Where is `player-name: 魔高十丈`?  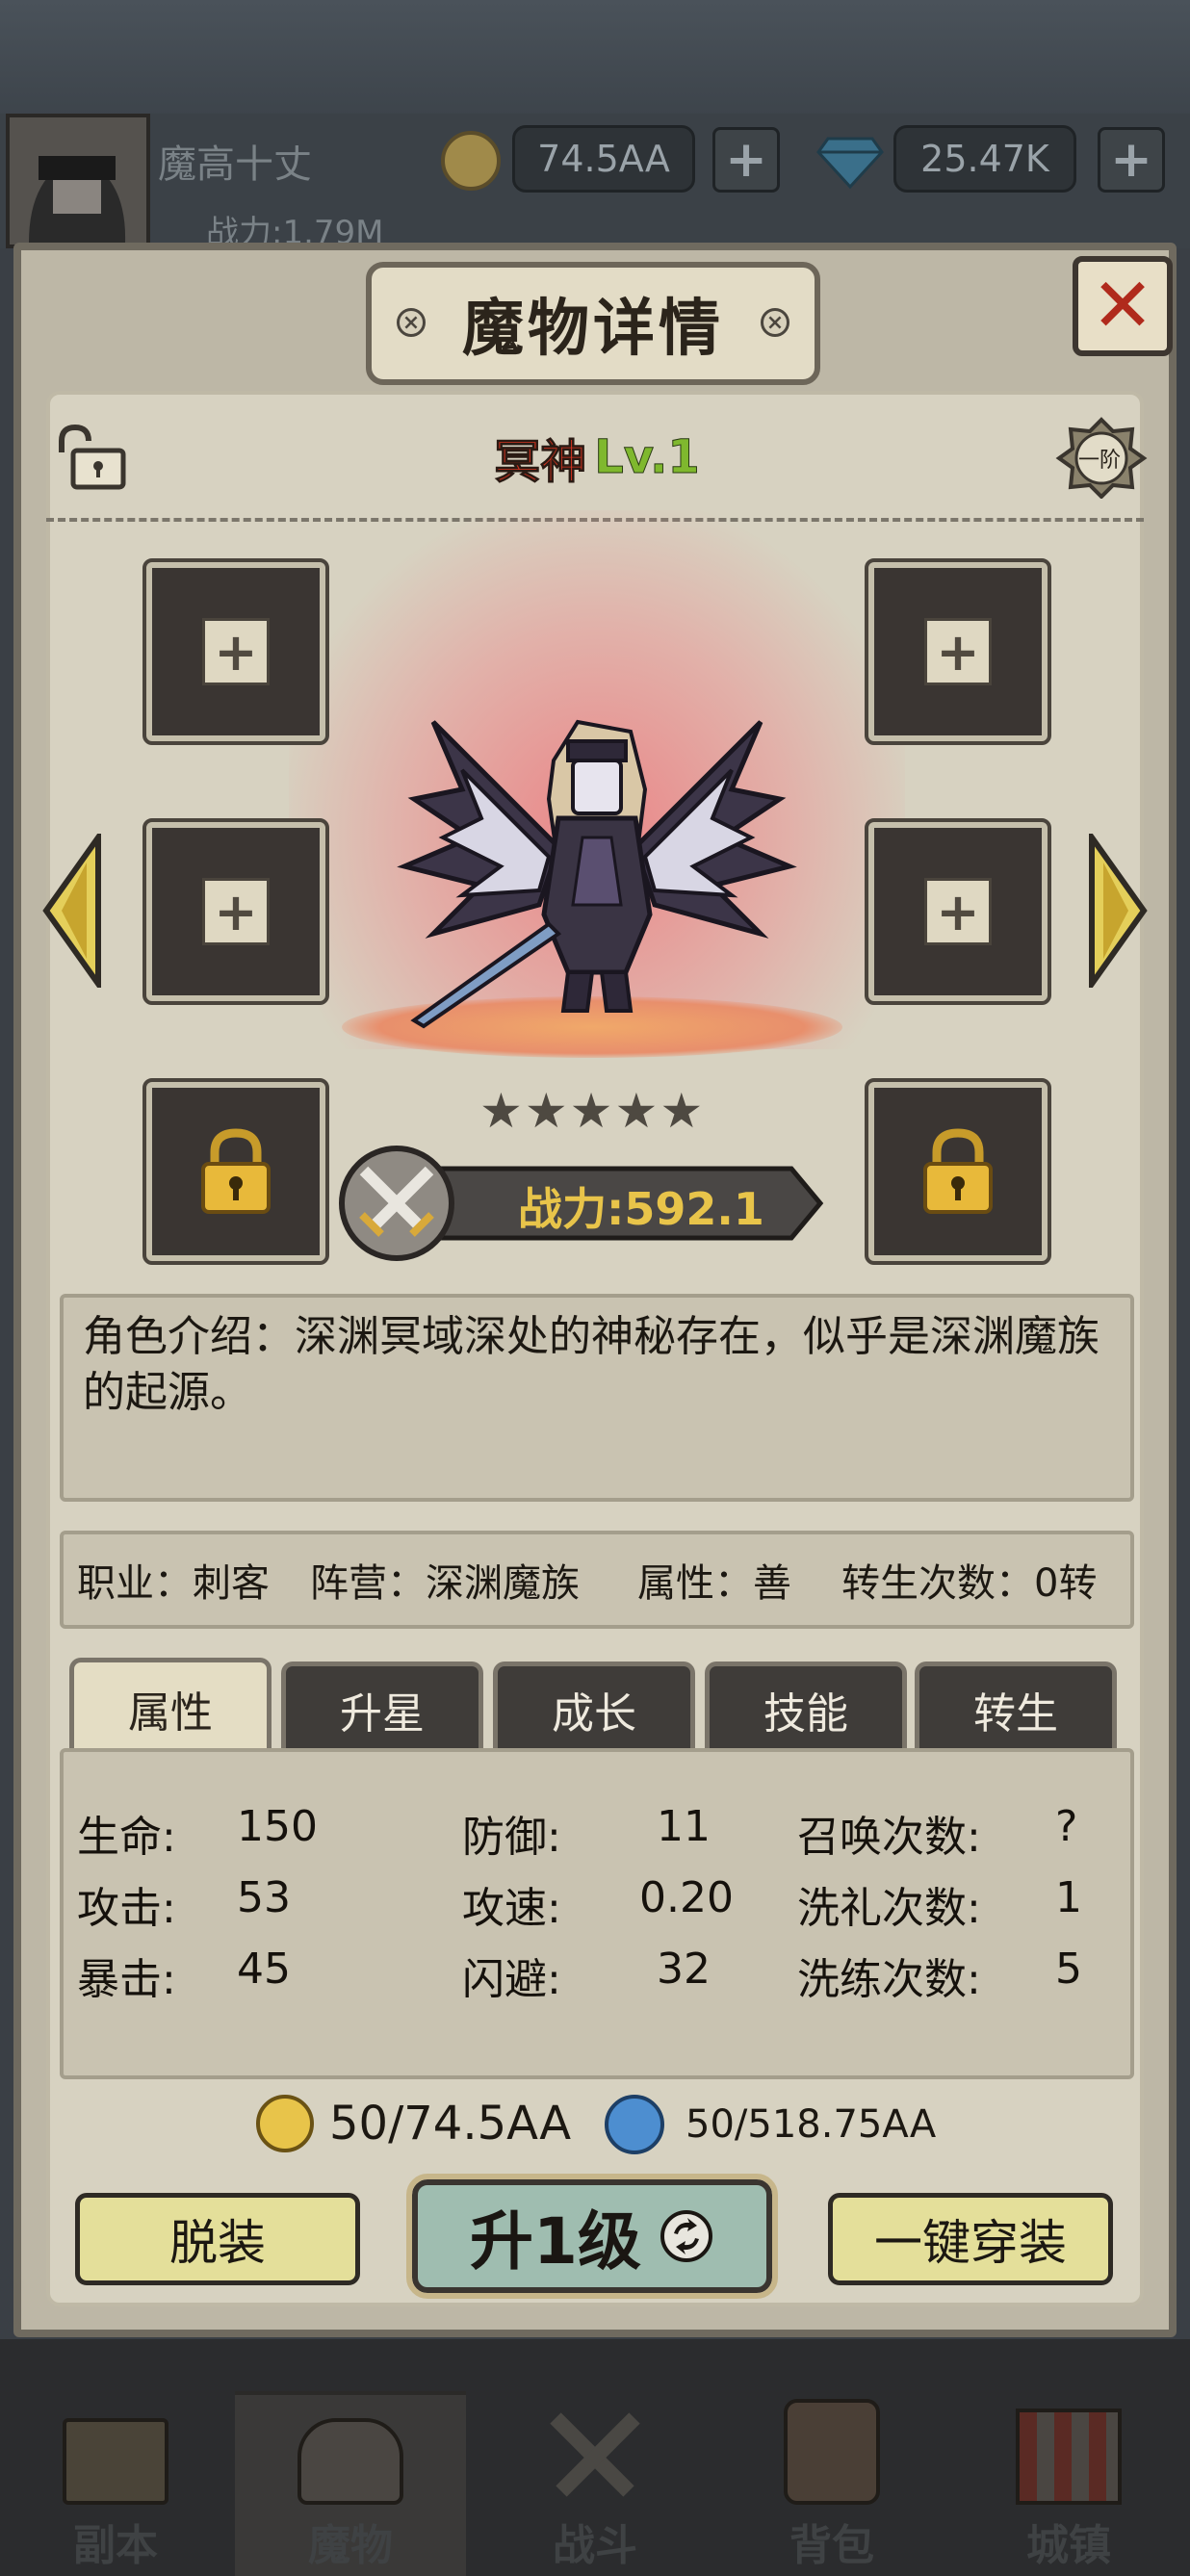
player-name: 魔高十丈 is located at coordinates (235, 165).